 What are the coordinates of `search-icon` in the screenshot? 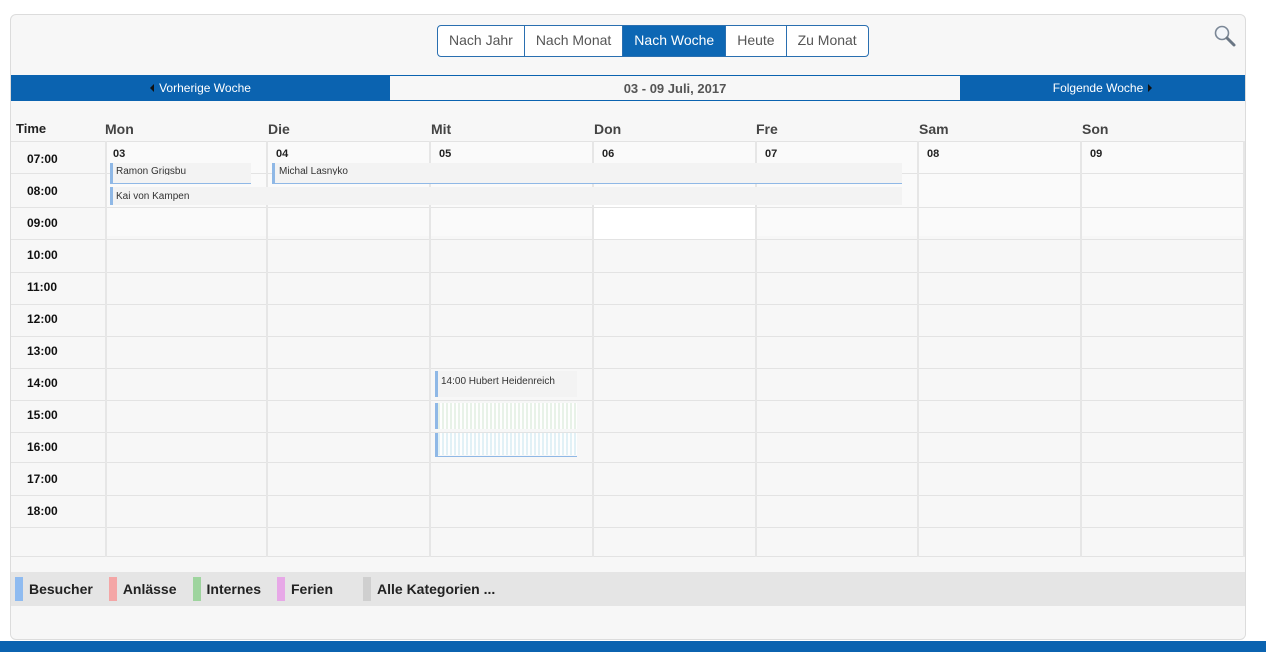 It's located at (1225, 36).